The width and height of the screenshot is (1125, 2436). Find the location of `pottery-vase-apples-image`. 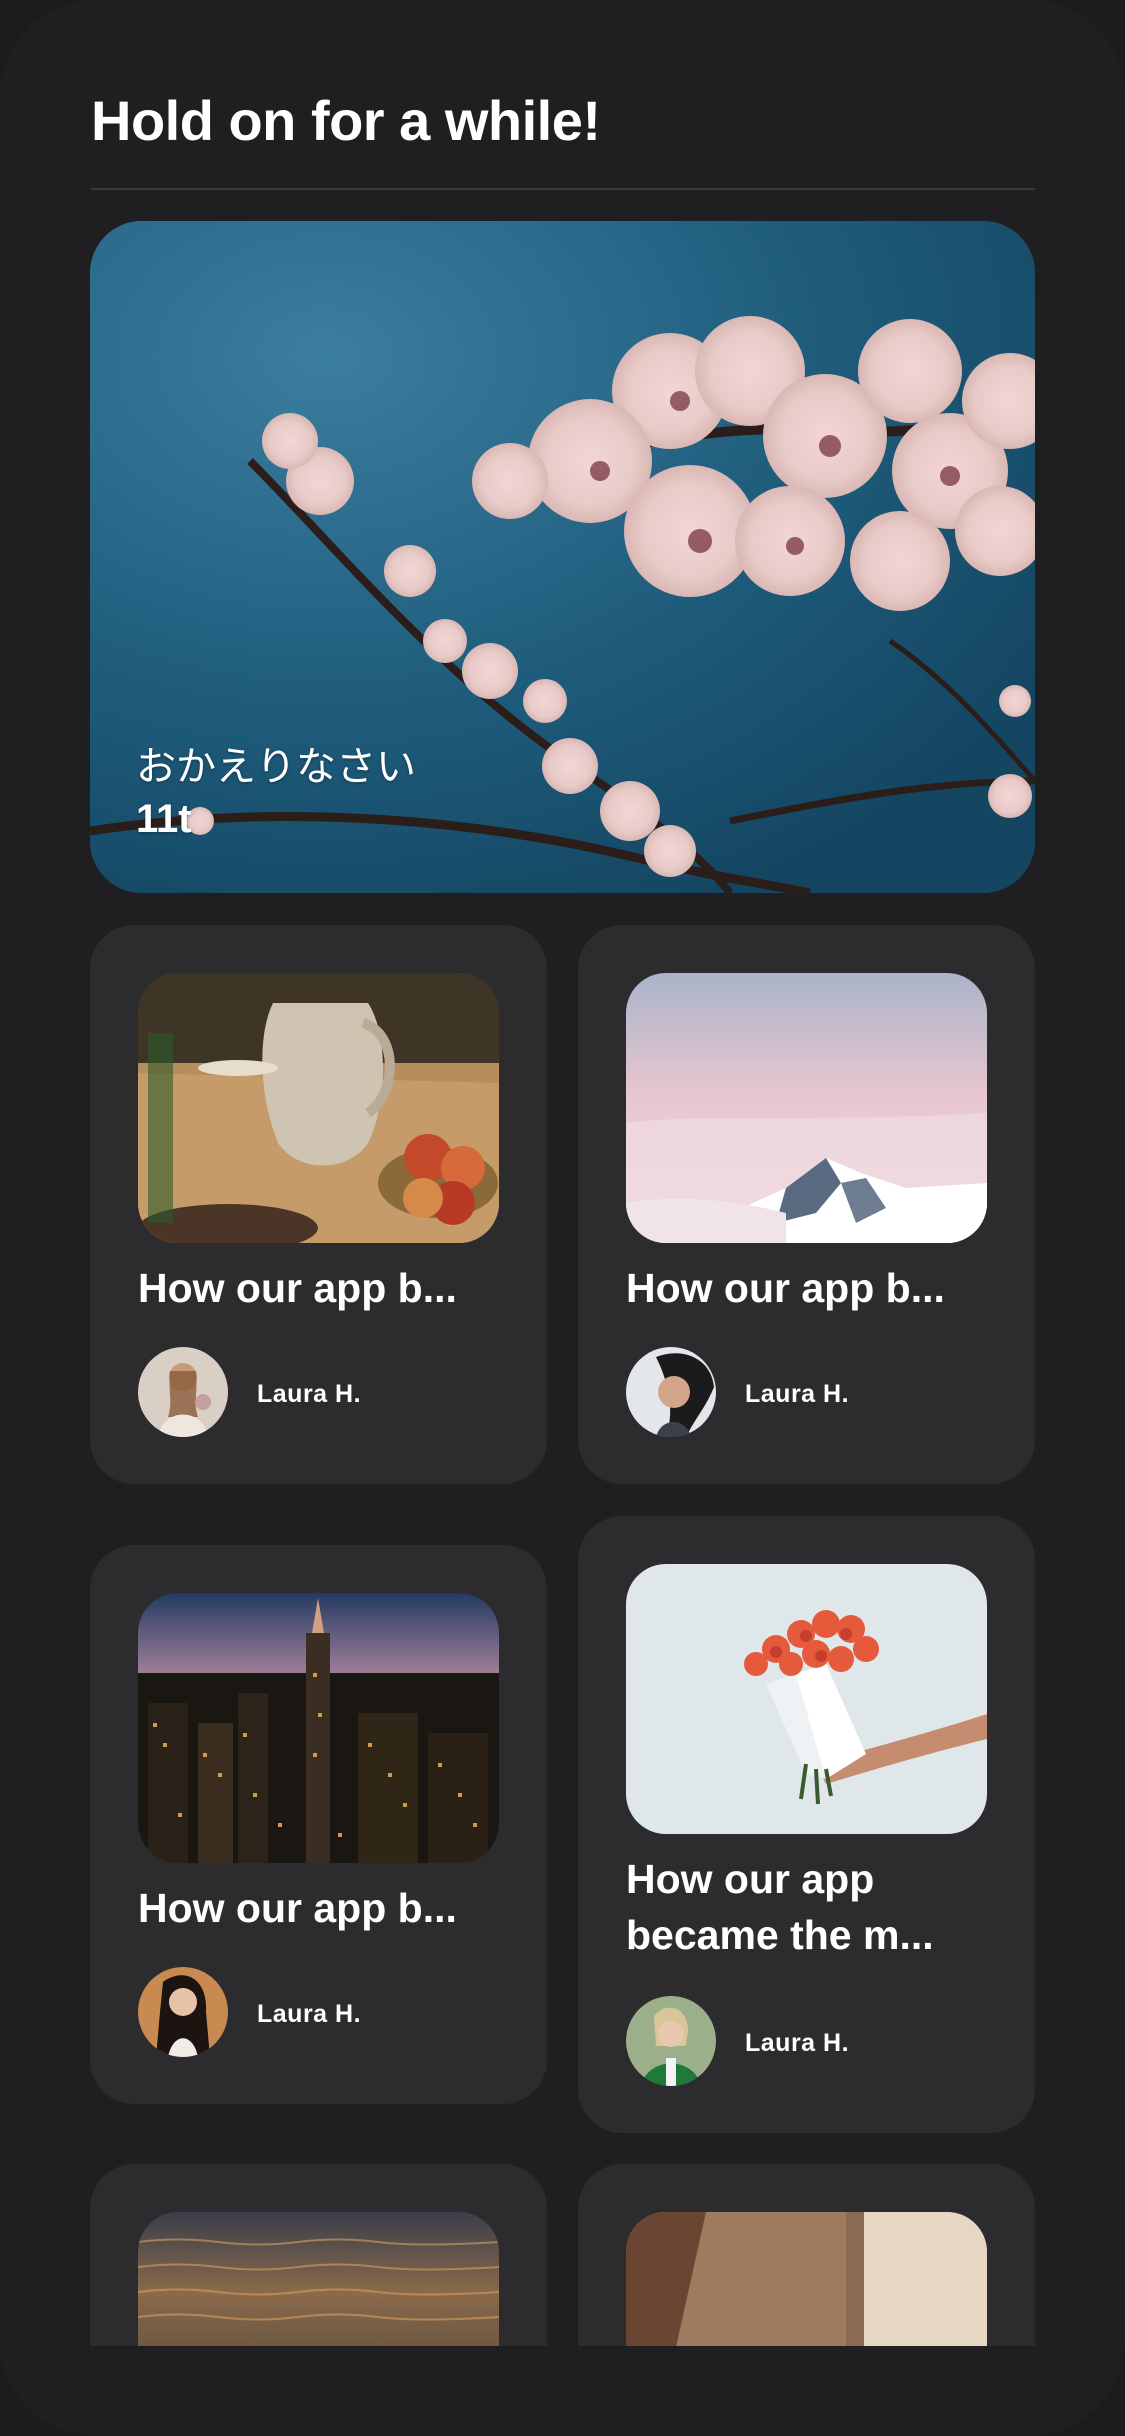

pottery-vase-apples-image is located at coordinates (318, 1108).